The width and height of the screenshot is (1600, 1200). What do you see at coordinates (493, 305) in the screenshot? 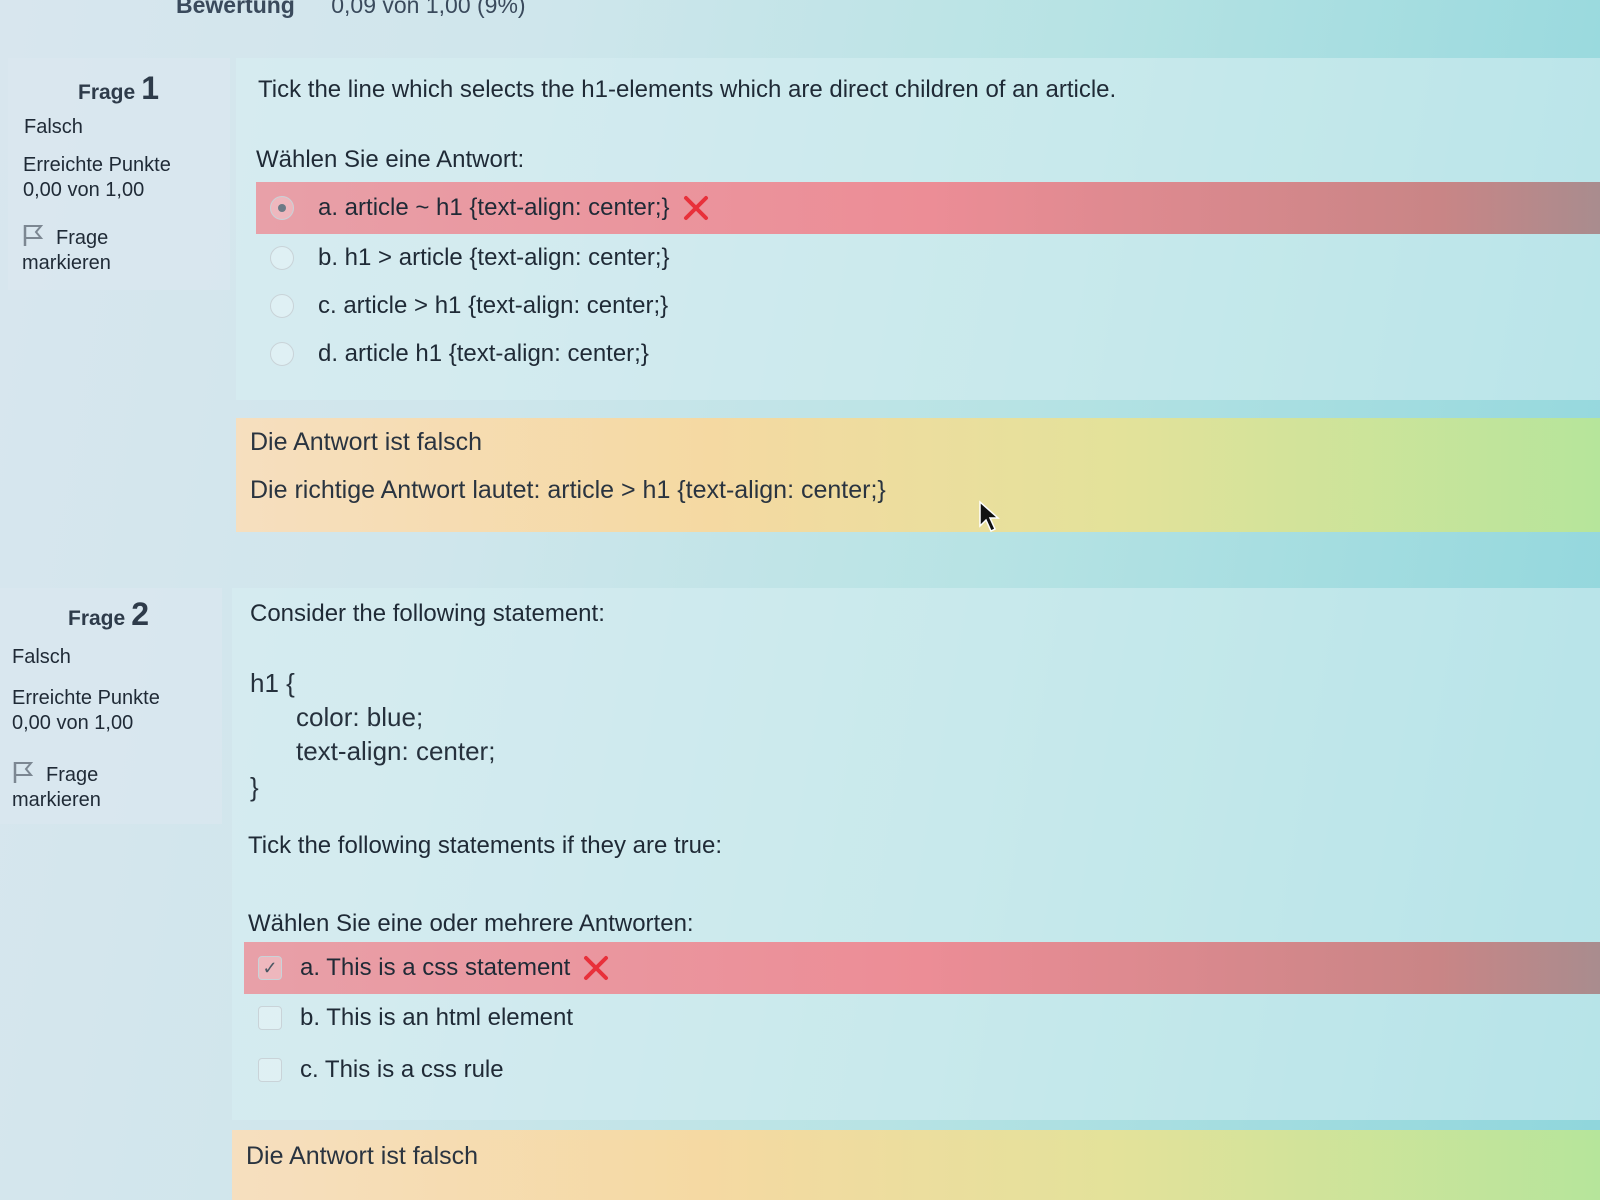
I see `answer-label-c: c. article > h1 {text-align: center;}` at bounding box center [493, 305].